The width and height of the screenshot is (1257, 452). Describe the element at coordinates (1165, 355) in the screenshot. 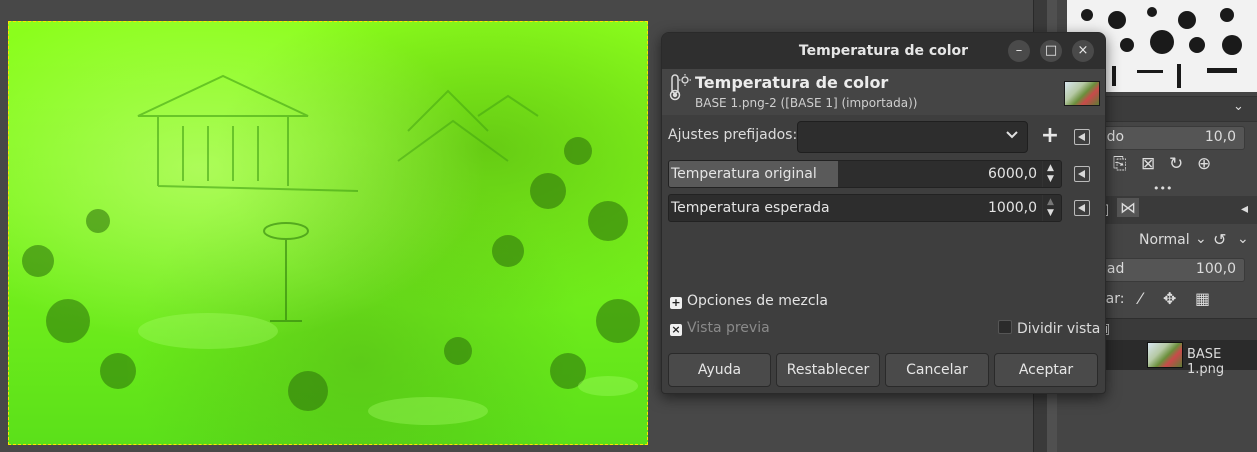

I see `layer-thumbnail` at that location.